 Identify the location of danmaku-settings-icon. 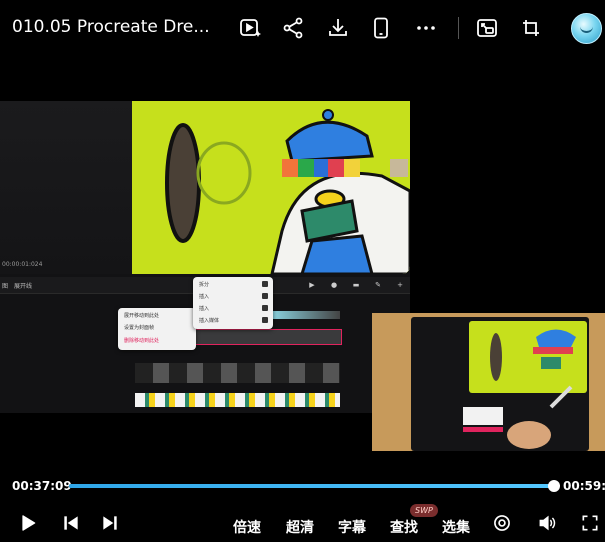
(502, 523).